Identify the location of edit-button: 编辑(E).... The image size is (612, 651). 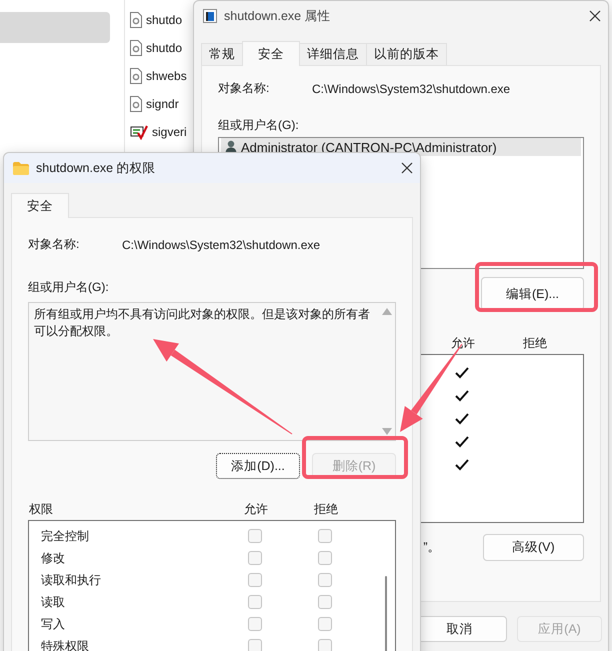
(532, 294).